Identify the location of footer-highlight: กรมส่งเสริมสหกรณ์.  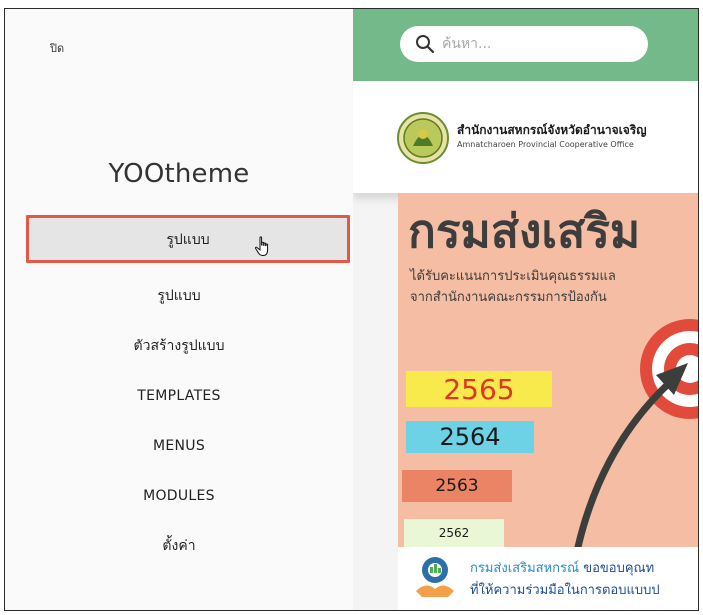
(525, 568).